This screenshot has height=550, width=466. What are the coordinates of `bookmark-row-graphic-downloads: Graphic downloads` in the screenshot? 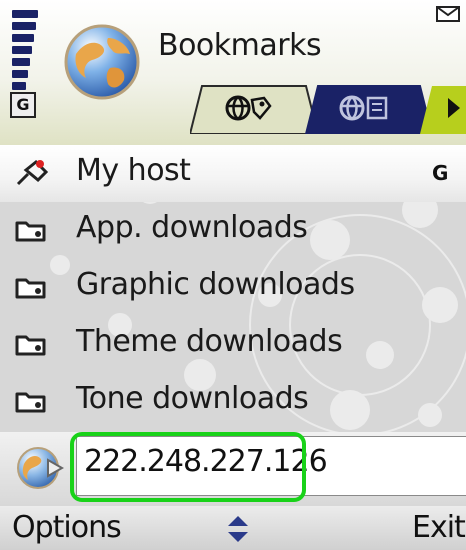 It's located at (233, 287).